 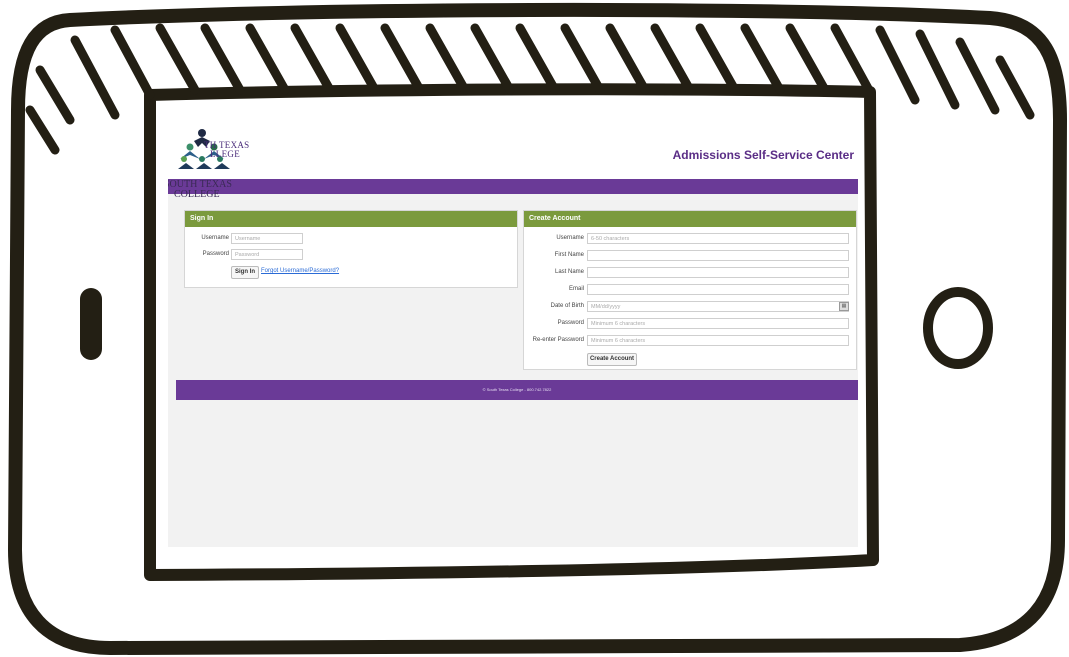 What do you see at coordinates (225, 154) in the screenshot?
I see `logo-line-2: LLEGE` at bounding box center [225, 154].